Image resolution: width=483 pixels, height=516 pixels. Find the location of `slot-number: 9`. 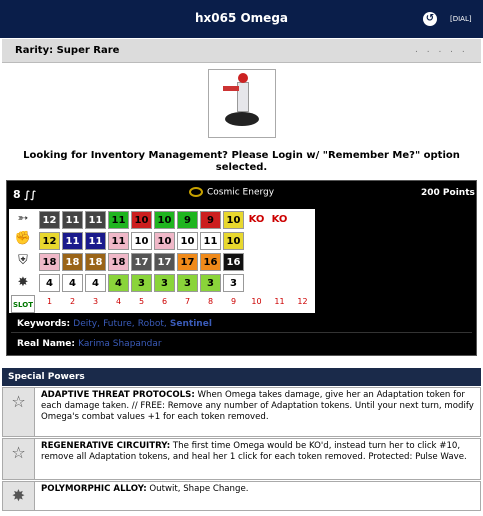

slot-number: 9 is located at coordinates (233, 301).